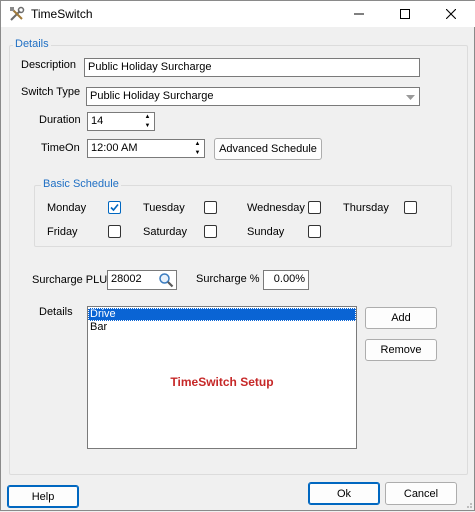  What do you see at coordinates (165, 232) in the screenshot?
I see `day-label-saturday: Saturday` at bounding box center [165, 232].